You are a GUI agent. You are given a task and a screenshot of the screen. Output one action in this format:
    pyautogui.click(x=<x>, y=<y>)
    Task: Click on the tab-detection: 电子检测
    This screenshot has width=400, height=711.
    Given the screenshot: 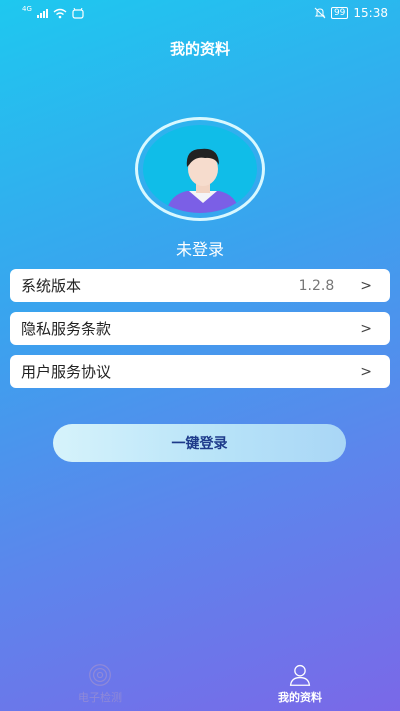 What is the action you would take?
    pyautogui.click(x=100, y=687)
    